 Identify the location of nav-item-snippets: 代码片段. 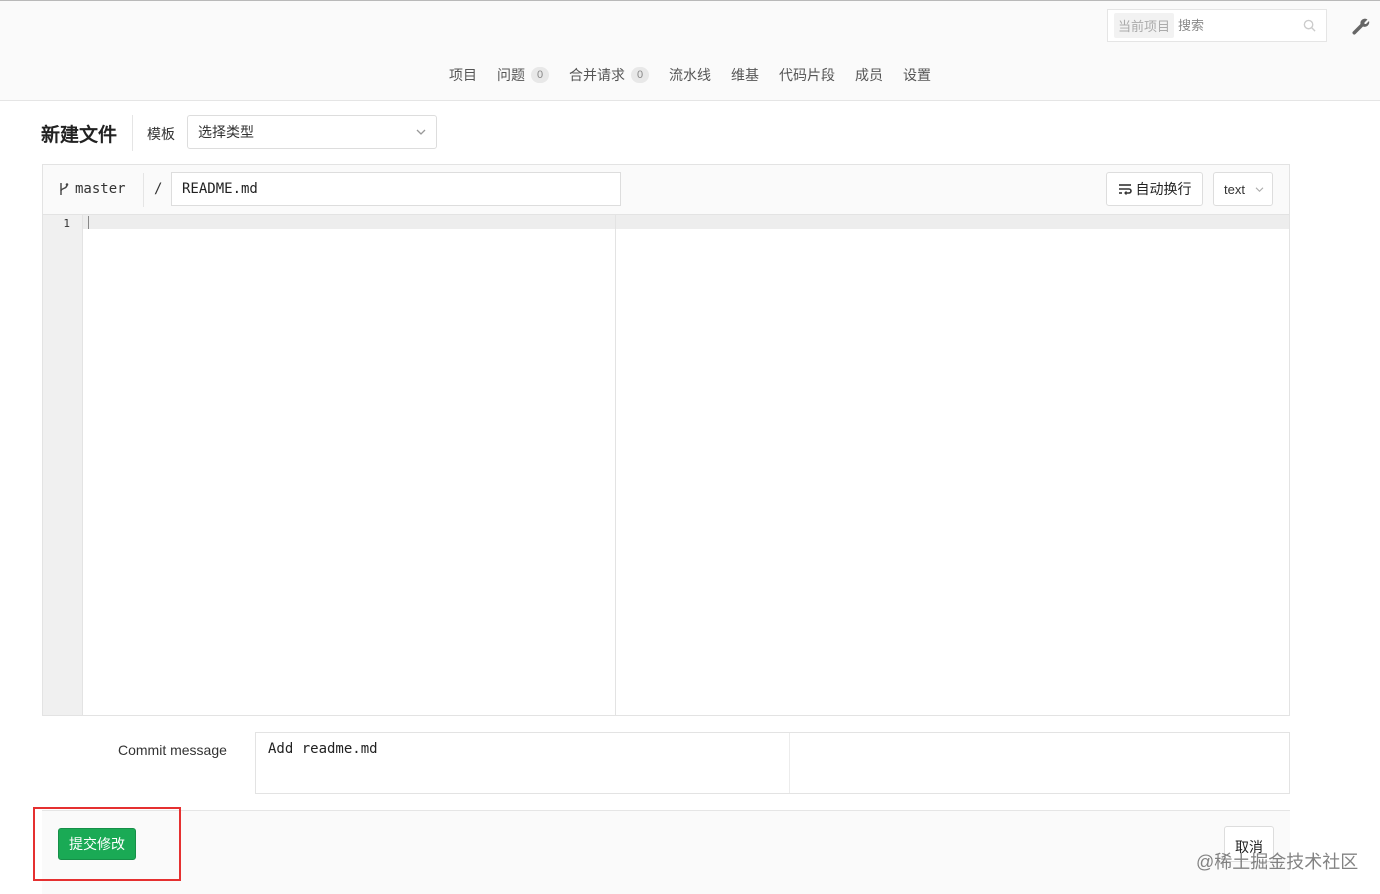
(807, 75).